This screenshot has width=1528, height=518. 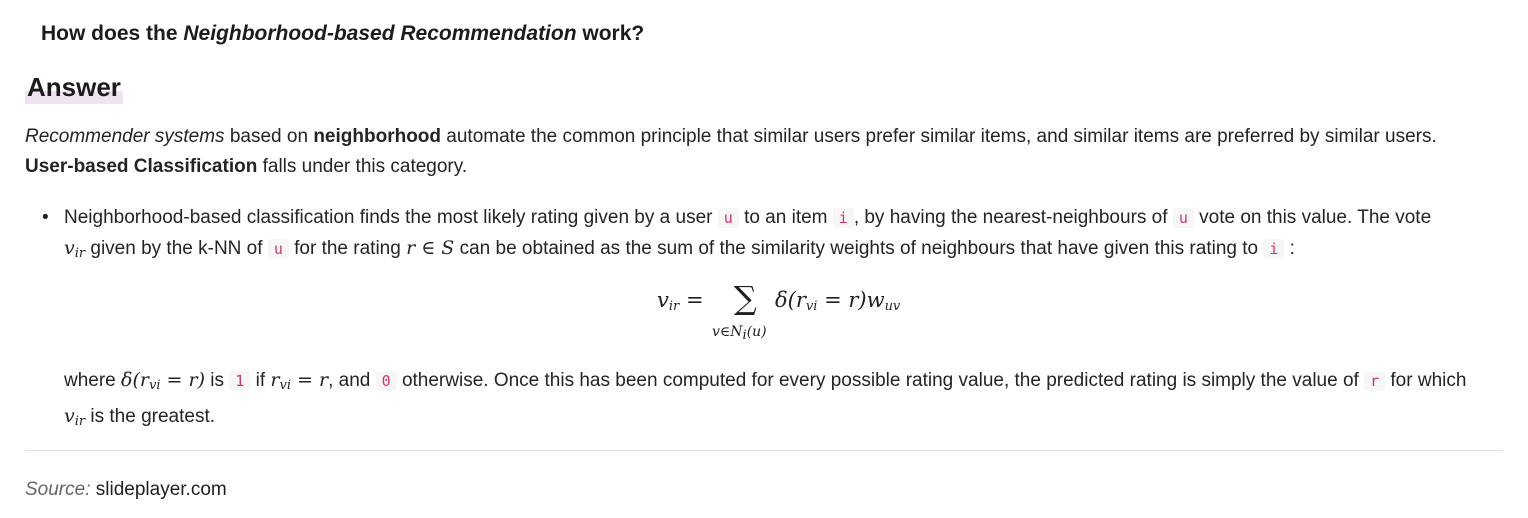 What do you see at coordinates (764, 315) in the screenshot?
I see `display-equation: vir = ∑ v∈Ni(u) δ(rvi = r)wuv` at bounding box center [764, 315].